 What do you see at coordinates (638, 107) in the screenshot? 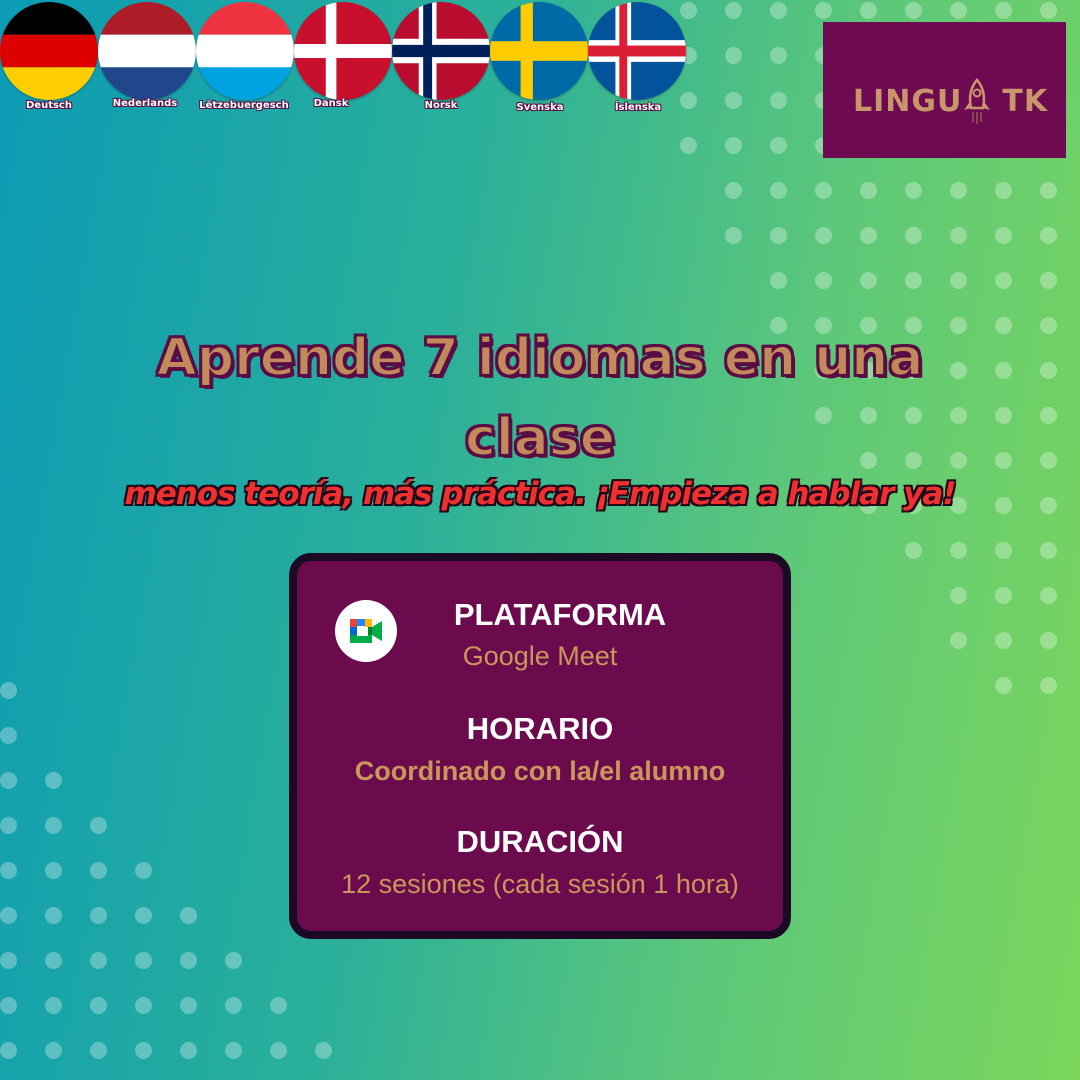
I see `flag-label-islenska: Íslenska` at bounding box center [638, 107].